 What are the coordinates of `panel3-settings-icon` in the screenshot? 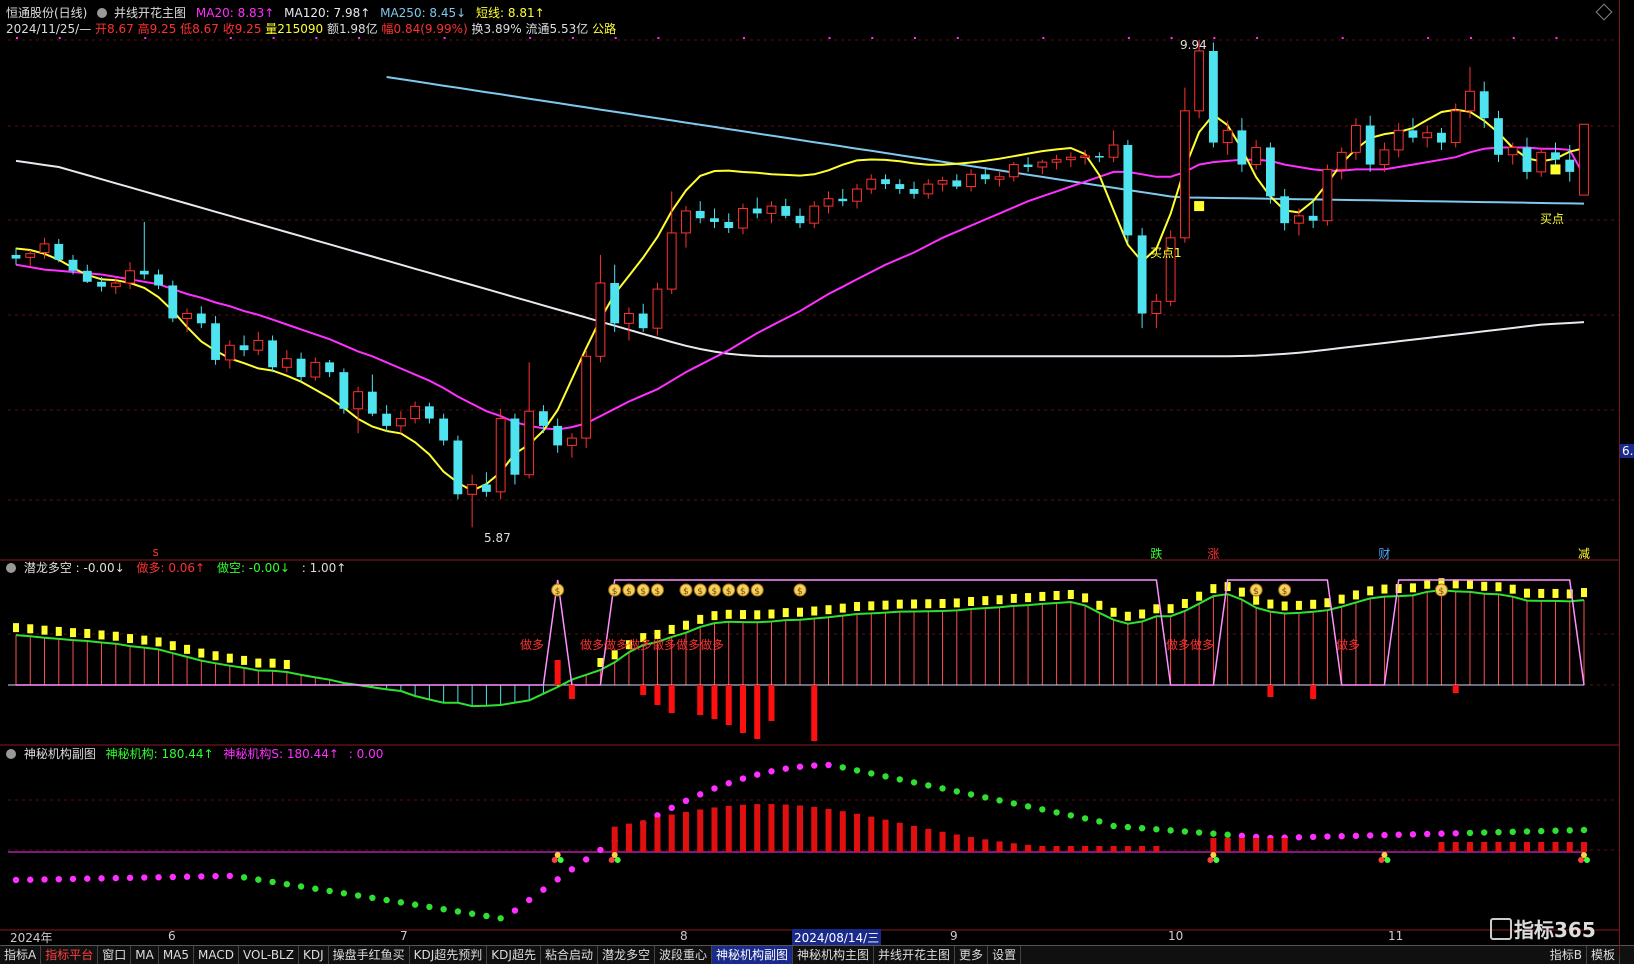 It's located at (11, 754).